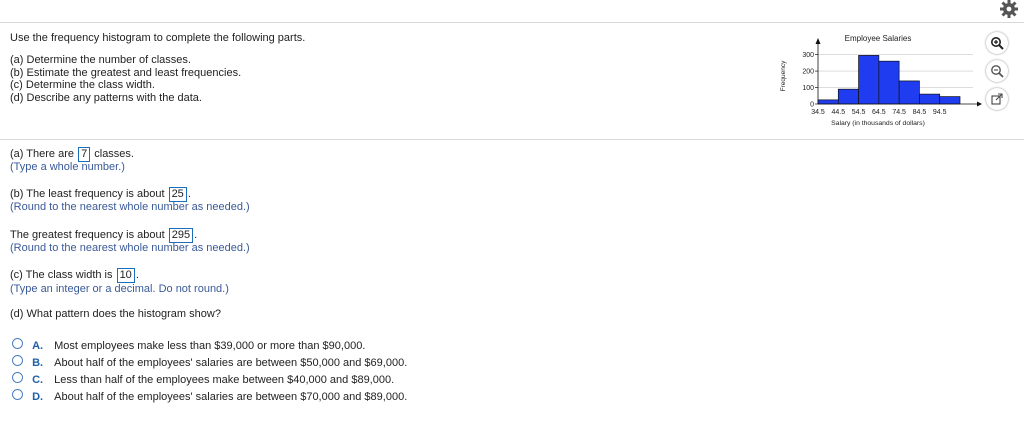  I want to click on answer-c: (c) The class width is 10., so click(74, 275).